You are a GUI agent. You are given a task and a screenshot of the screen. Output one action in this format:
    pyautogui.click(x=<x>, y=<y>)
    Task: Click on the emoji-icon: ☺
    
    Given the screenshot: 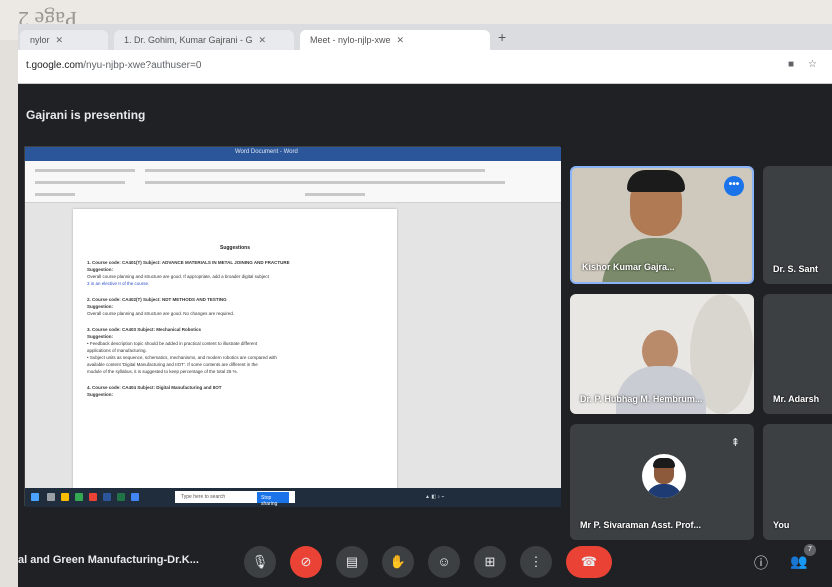 What is the action you would take?
    pyautogui.click(x=444, y=562)
    